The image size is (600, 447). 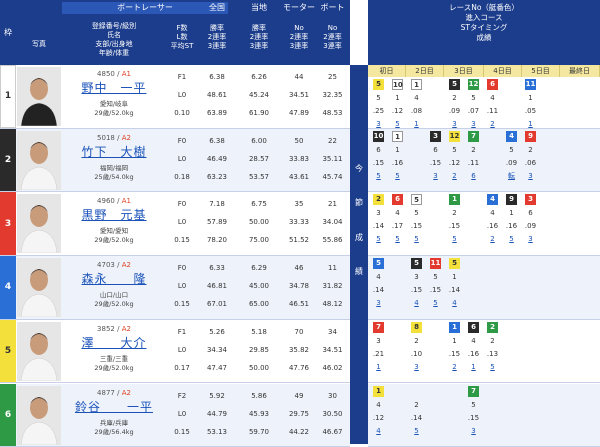 I want to click on racer-branch: 兵庫/兵庫, so click(x=114, y=423).